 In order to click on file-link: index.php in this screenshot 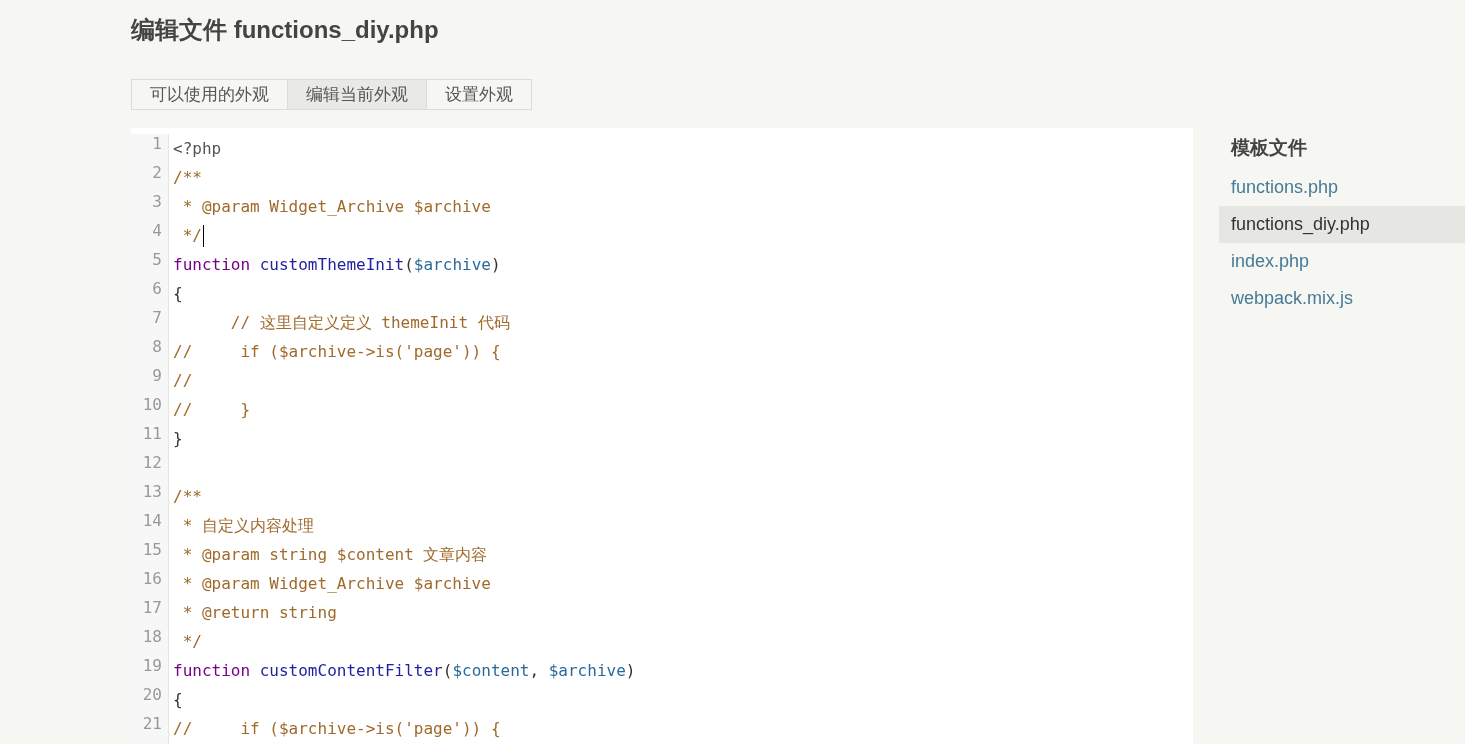, I will do `click(1342, 261)`.